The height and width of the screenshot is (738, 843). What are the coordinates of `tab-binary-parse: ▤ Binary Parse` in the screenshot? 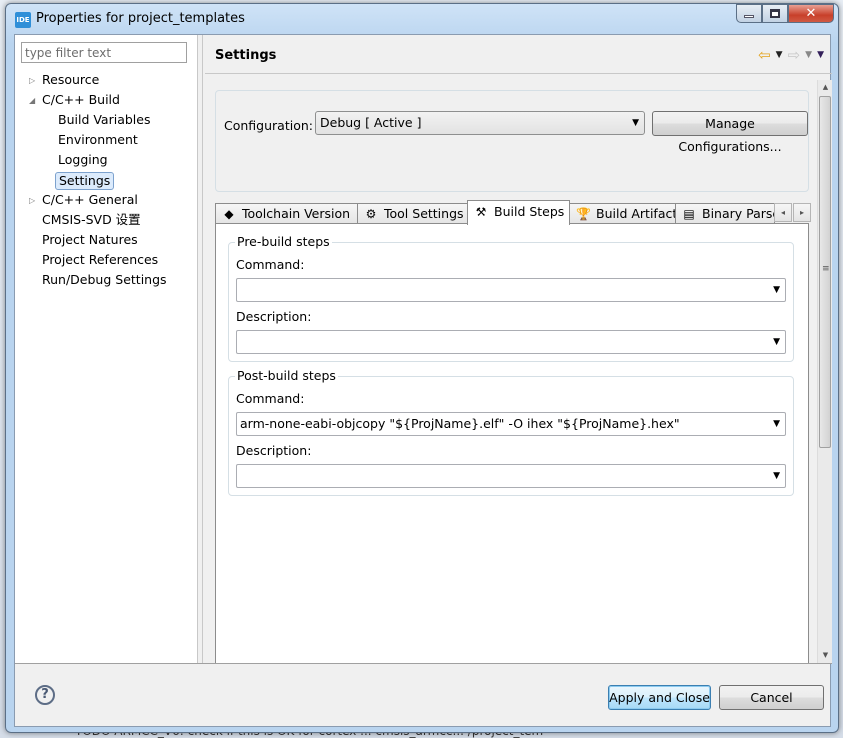 It's located at (725, 213).